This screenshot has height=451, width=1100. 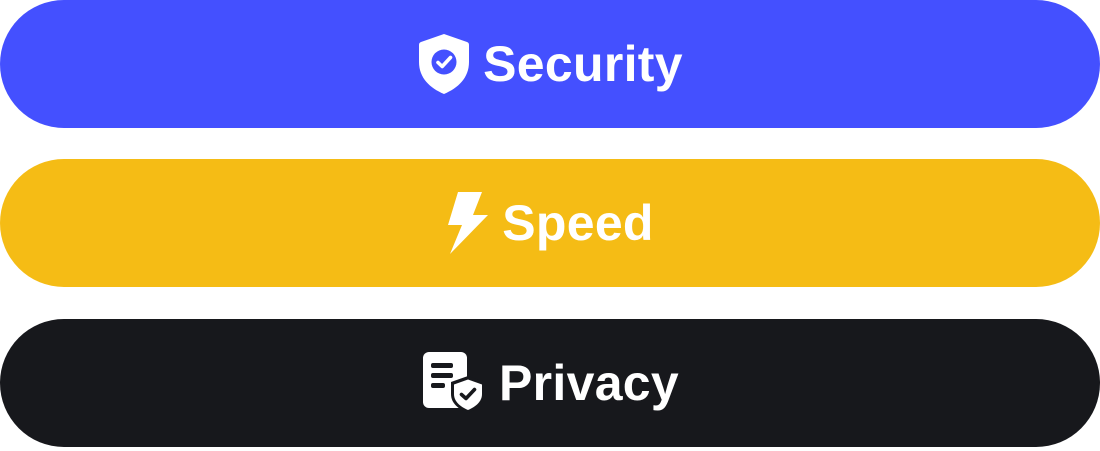 I want to click on privacy-button-label: Privacy, so click(x=589, y=383).